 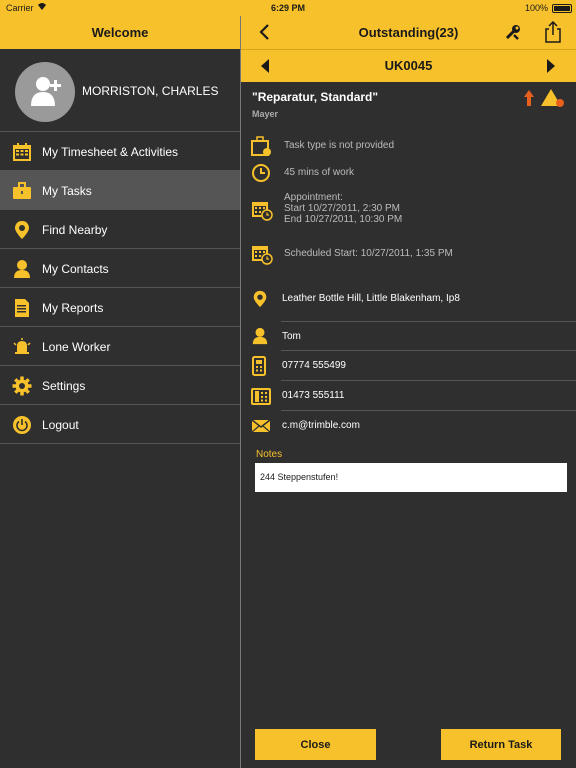 What do you see at coordinates (120, 385) in the screenshot?
I see `sidebar-item-settings: Settings` at bounding box center [120, 385].